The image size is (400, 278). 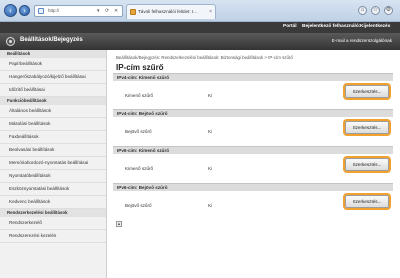 I want to click on email-admin-link: E-mail a rendszerszolgálónak, so click(x=362, y=40).